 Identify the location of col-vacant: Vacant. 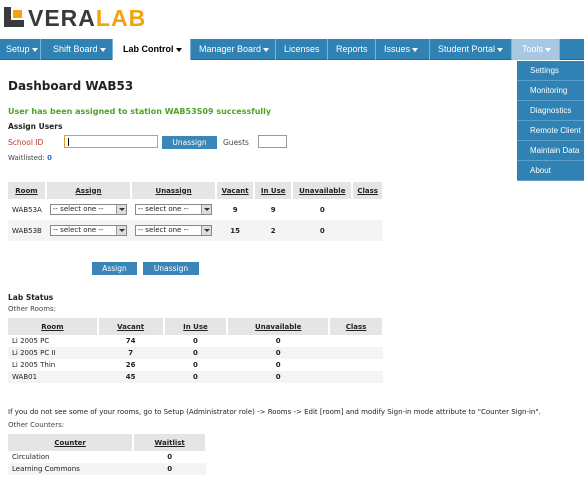
(236, 190).